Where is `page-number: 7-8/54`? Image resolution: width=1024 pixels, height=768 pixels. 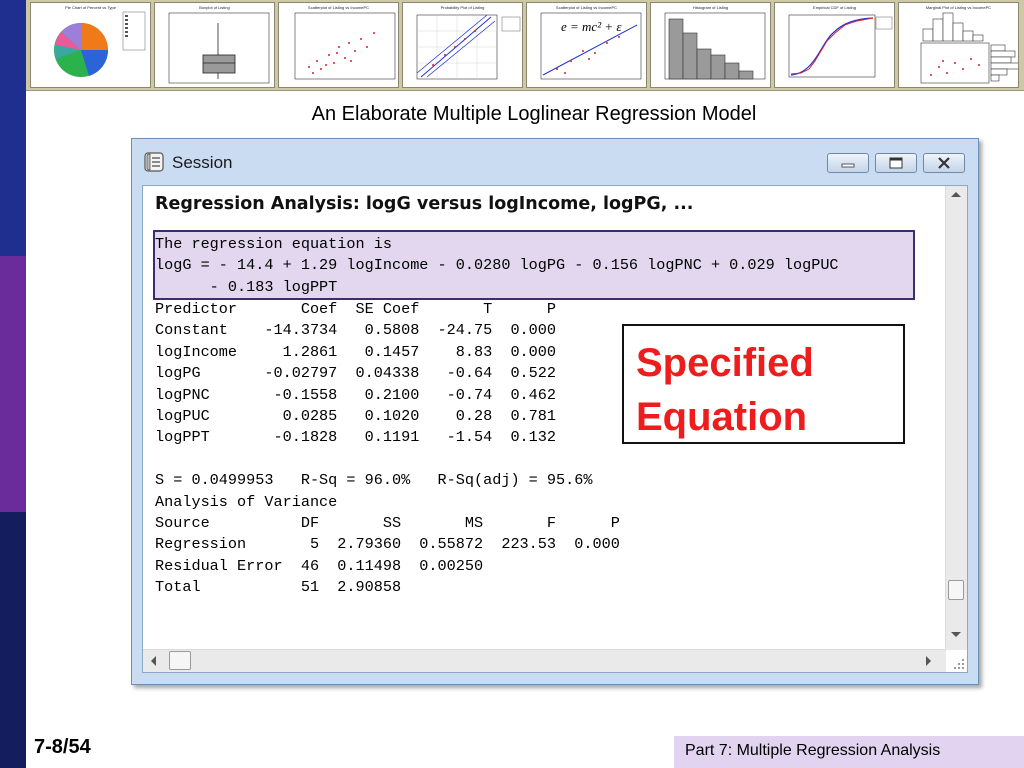
page-number: 7-8/54 is located at coordinates (62, 747).